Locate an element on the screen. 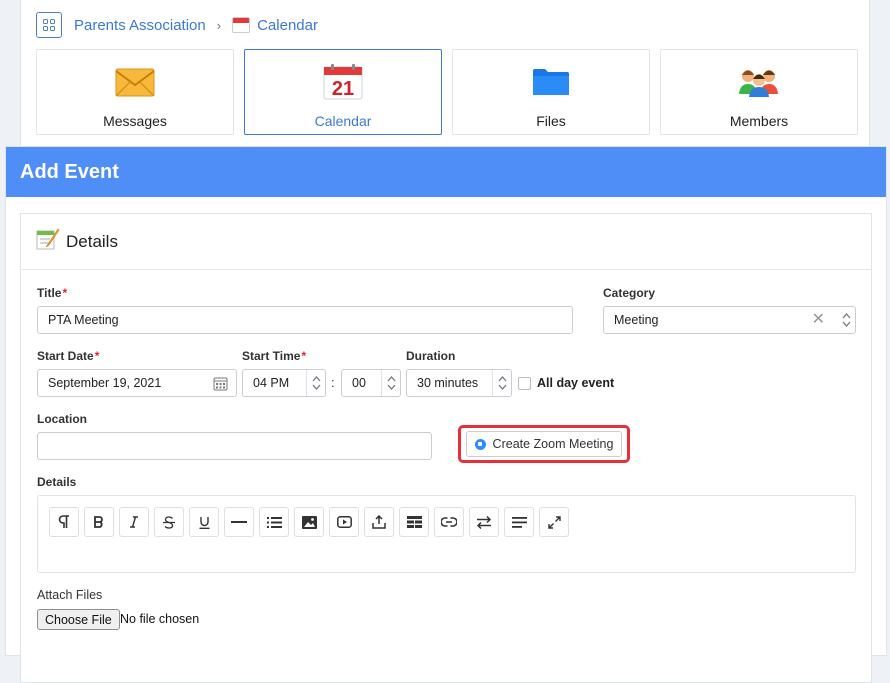 Image resolution: width=890 pixels, height=683 pixels. tile-label: Messages is located at coordinates (135, 121).